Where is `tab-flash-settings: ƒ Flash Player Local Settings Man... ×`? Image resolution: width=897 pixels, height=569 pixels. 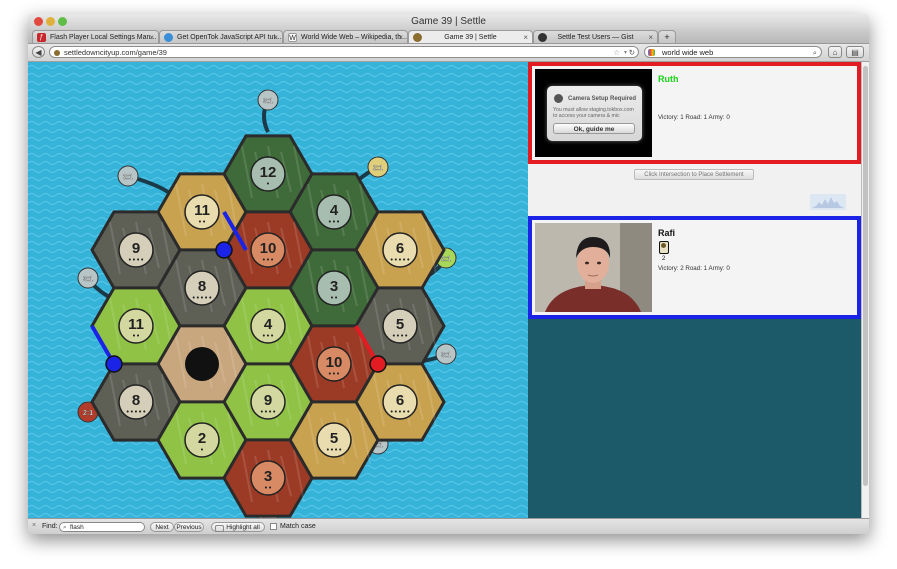
tab-flash-settings: ƒ Flash Player Local Settings Man... × is located at coordinates (95, 36).